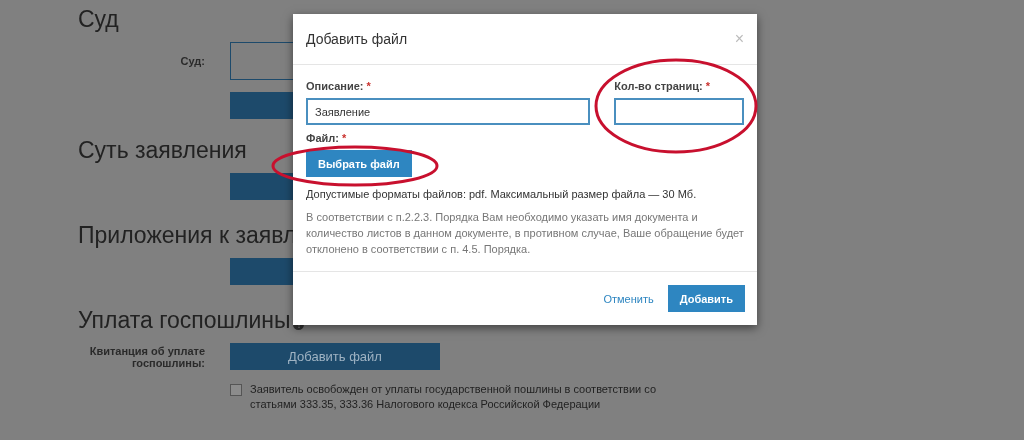 The image size is (1024, 440). I want to click on add-file-button: Добавить файл, so click(335, 356).